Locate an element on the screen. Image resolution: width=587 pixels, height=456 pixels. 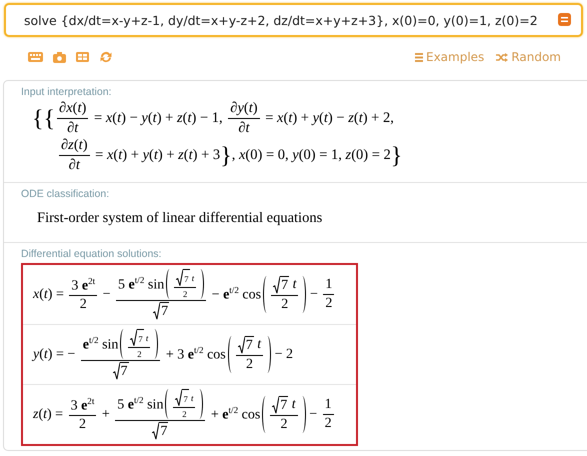
formula-line: ∂z(t) ∂t = x(t) + y(t) + z(t) + 3}, x(0) = 0, y(0) = 1, z(0) = 2} is located at coordinates (231, 155).